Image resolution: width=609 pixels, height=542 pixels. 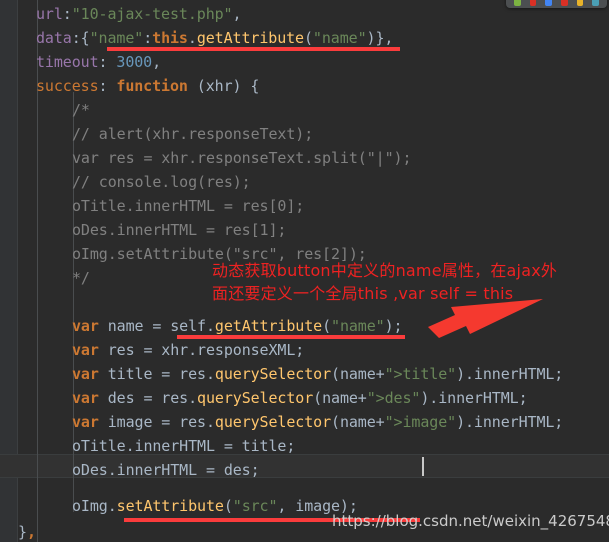 What do you see at coordinates (152, 14) in the screenshot?
I see `code-token: "10-ajax-test.php"` at bounding box center [152, 14].